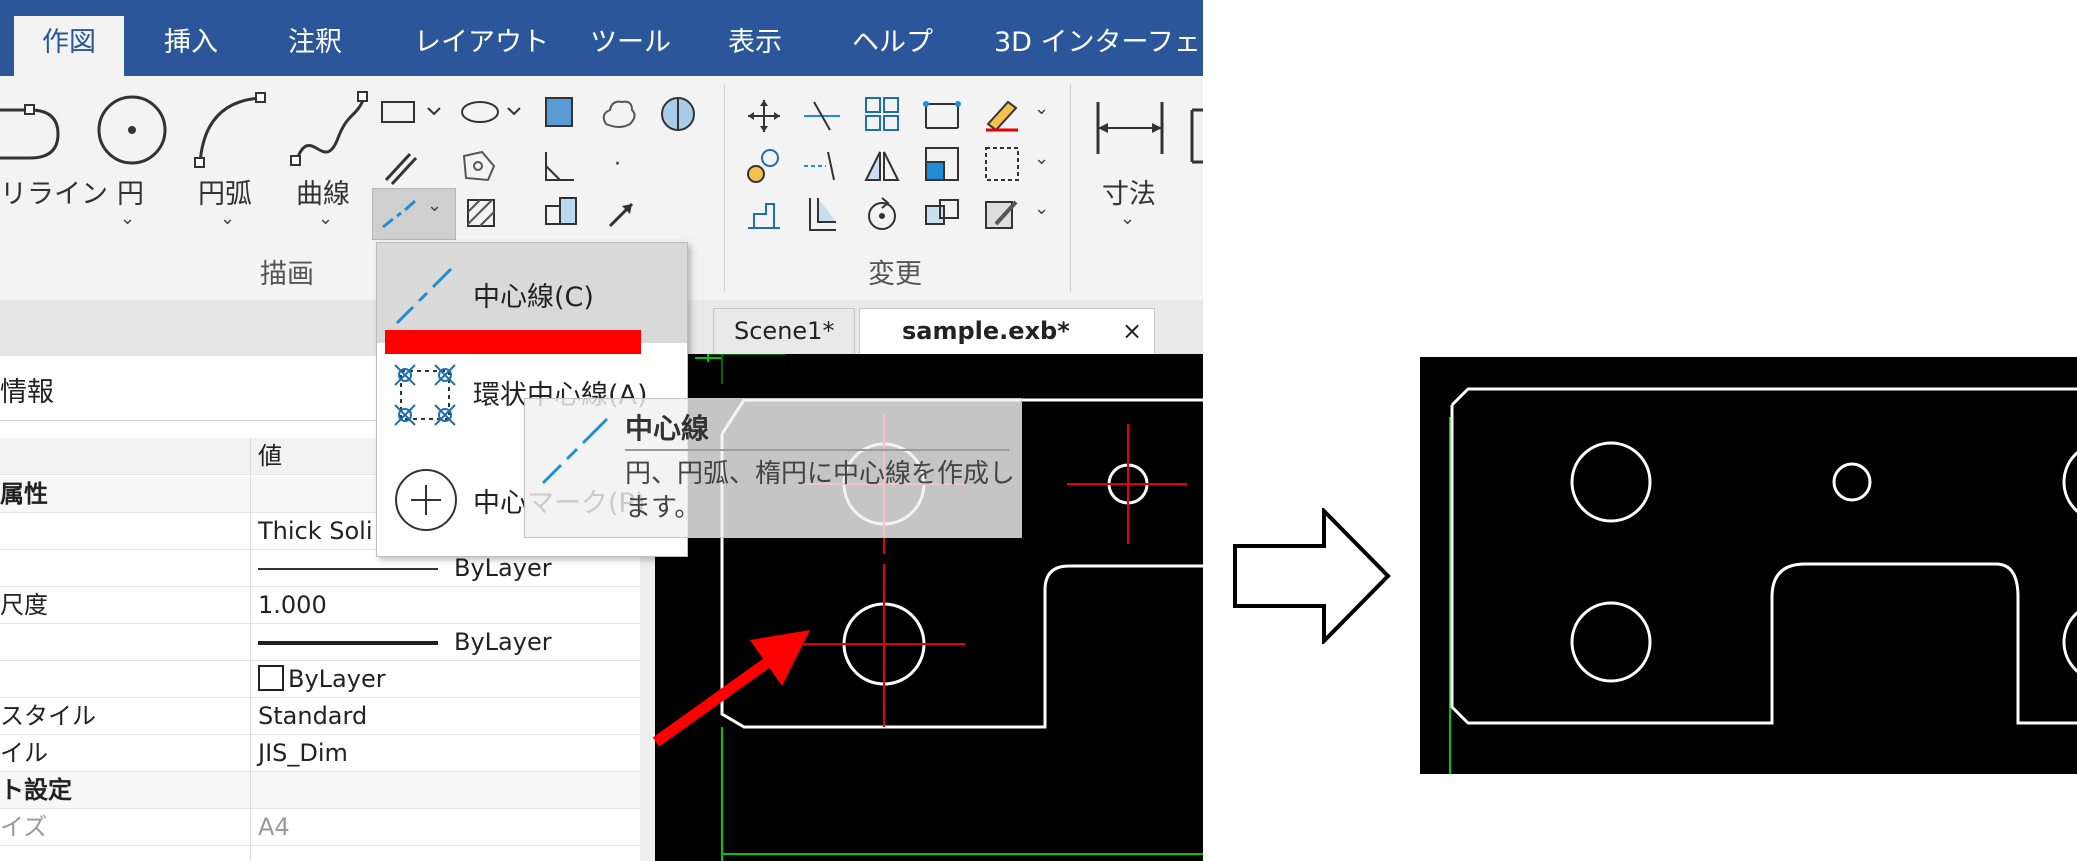  Describe the element at coordinates (1132, 331) in the screenshot. I see `close-icon: ×` at that location.